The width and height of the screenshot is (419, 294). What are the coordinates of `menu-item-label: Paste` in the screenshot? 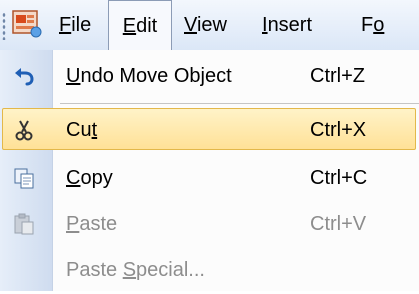 It's located at (92, 224).